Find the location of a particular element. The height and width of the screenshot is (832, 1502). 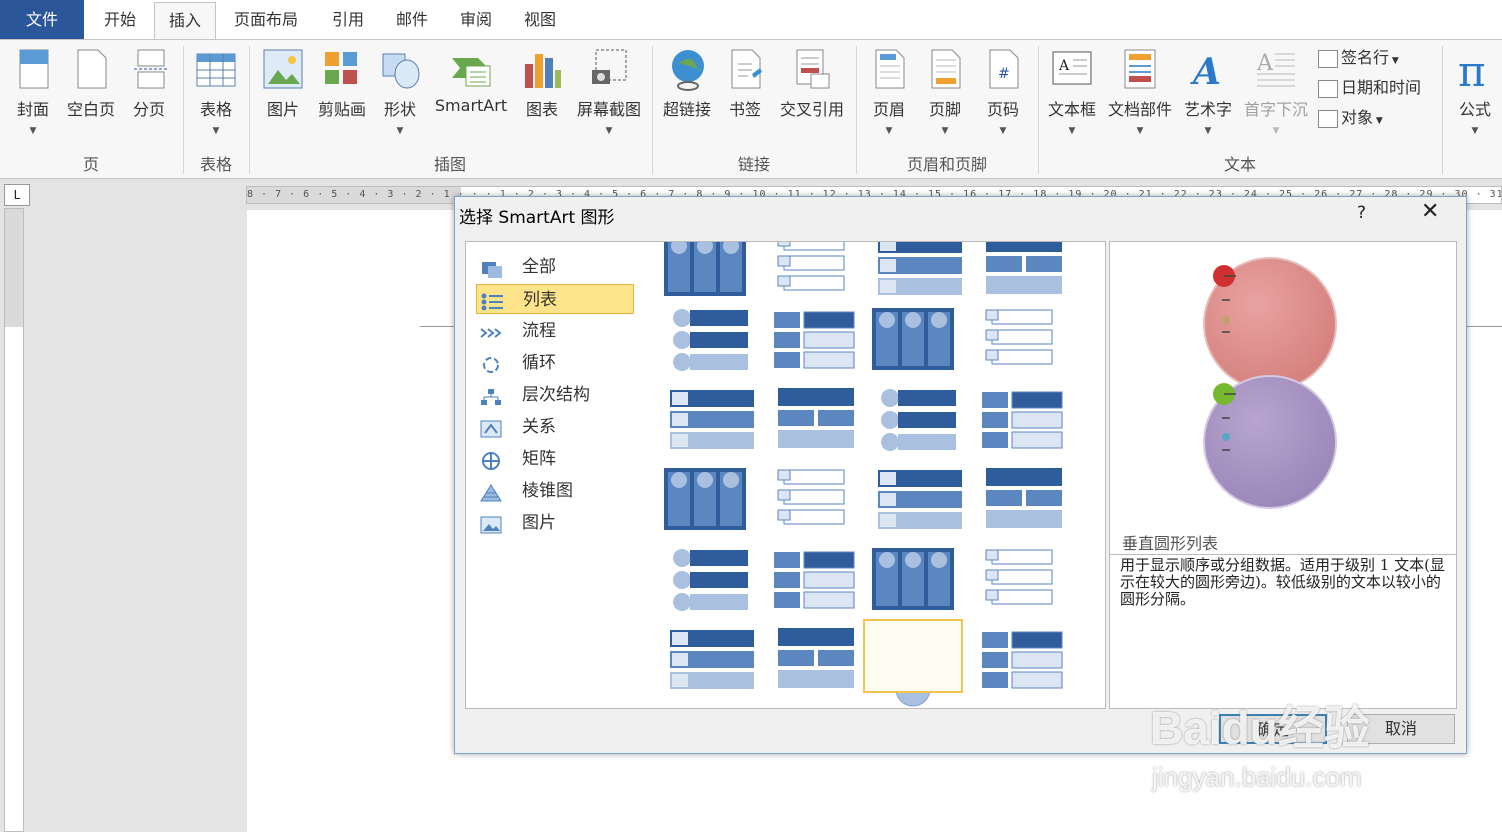

smartart-button: SmartArt is located at coordinates (471, 79).